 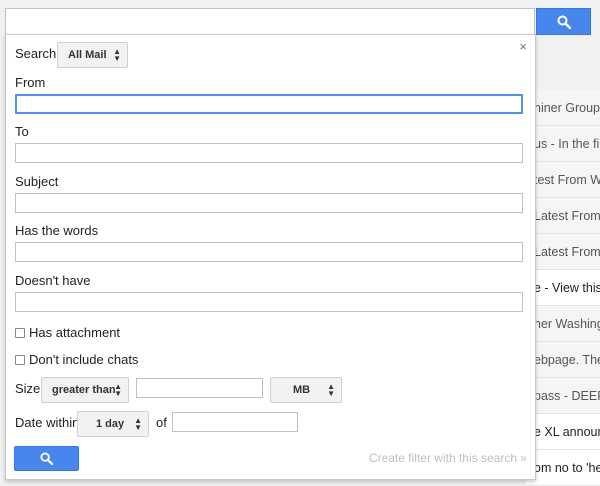 I want to click on to-label: To, so click(x=22, y=131).